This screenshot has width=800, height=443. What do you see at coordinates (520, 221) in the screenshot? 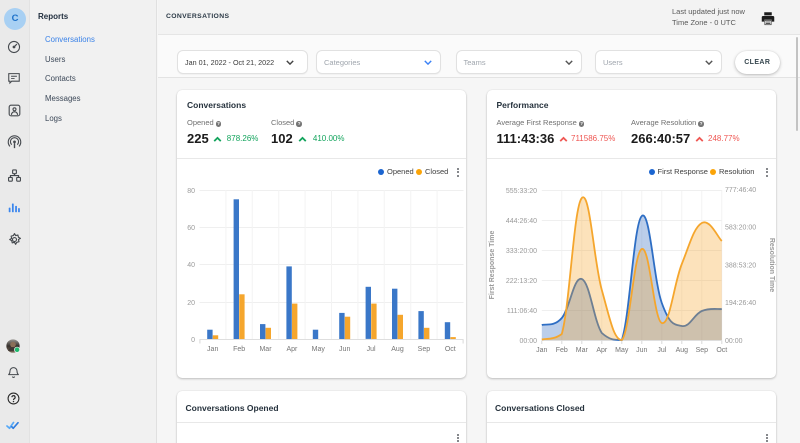
I see `svg-text: 444:26:40` at bounding box center [520, 221].